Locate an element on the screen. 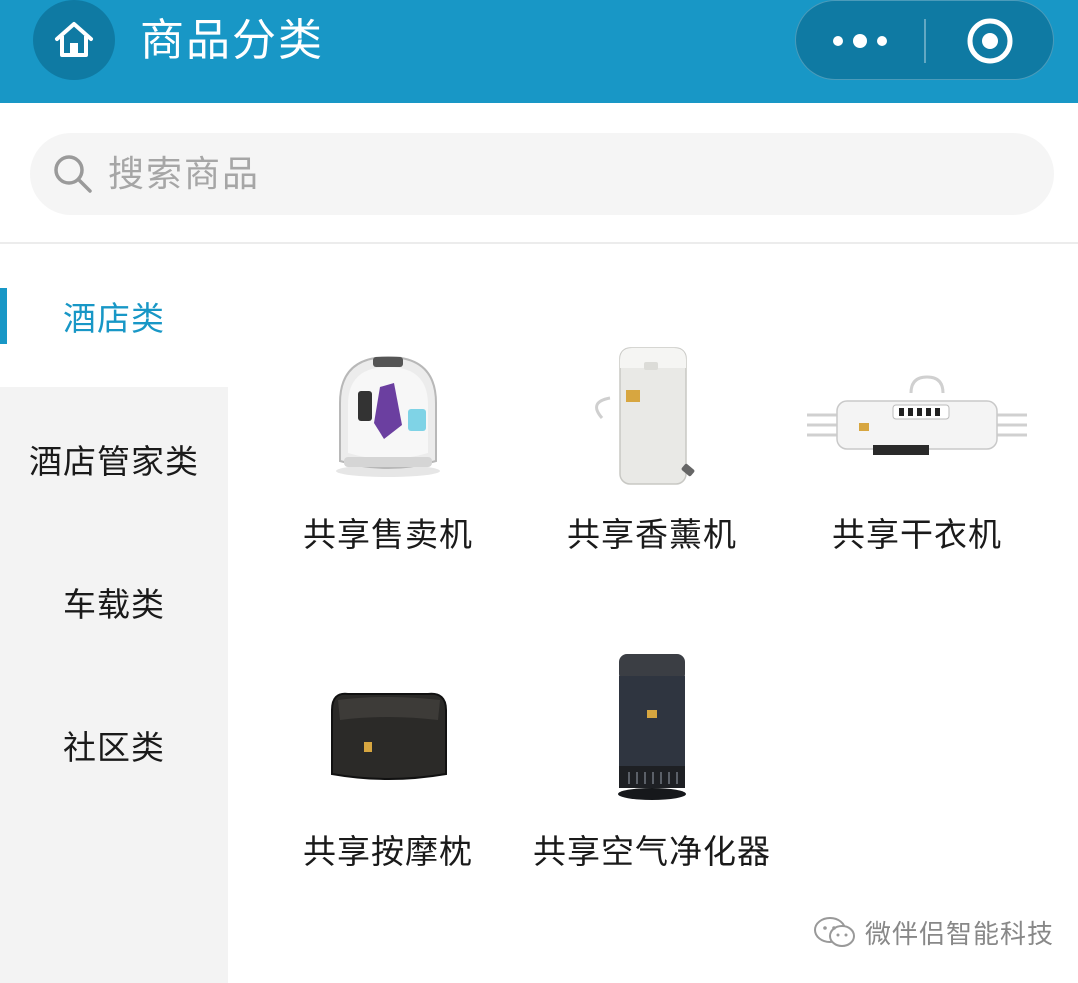 This screenshot has width=1078, height=983. clothes-dryer-image is located at coordinates (917, 413).